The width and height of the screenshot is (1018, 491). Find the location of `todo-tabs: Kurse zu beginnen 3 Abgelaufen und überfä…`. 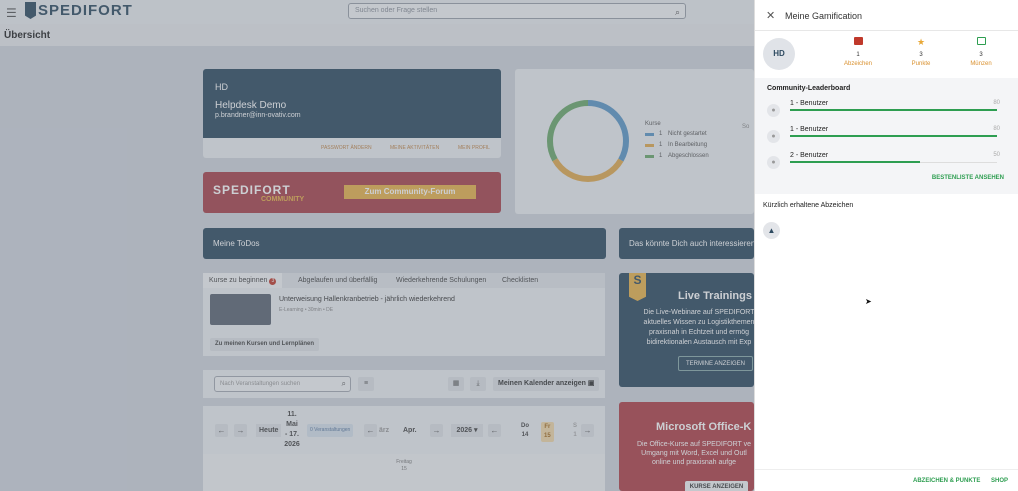

todo-tabs: Kurse zu beginnen 3 Abgelaufen und überfä… is located at coordinates (404, 280).